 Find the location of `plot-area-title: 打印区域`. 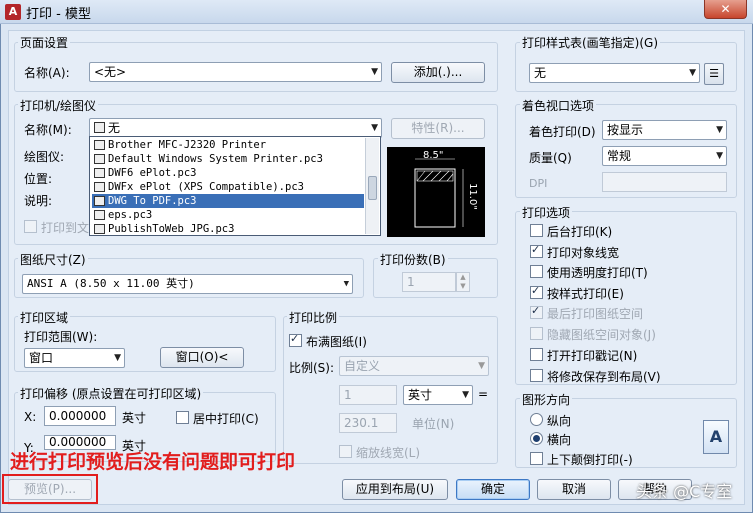

plot-area-title: 打印区域 is located at coordinates (44, 317).